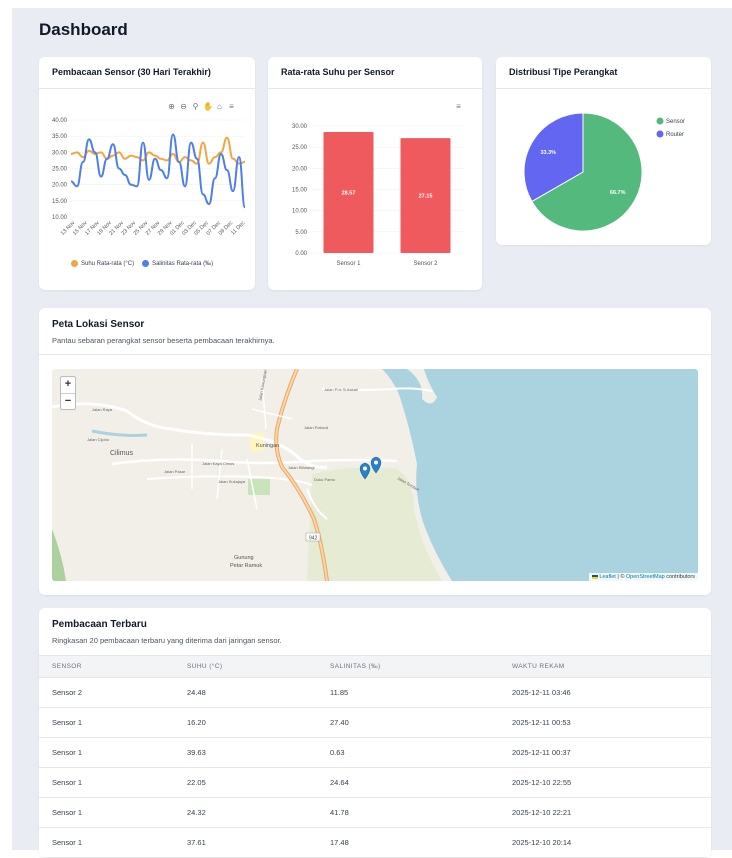  Describe the element at coordinates (99, 624) in the screenshot. I see `readings-title: Pembacaan Terbaru` at that location.